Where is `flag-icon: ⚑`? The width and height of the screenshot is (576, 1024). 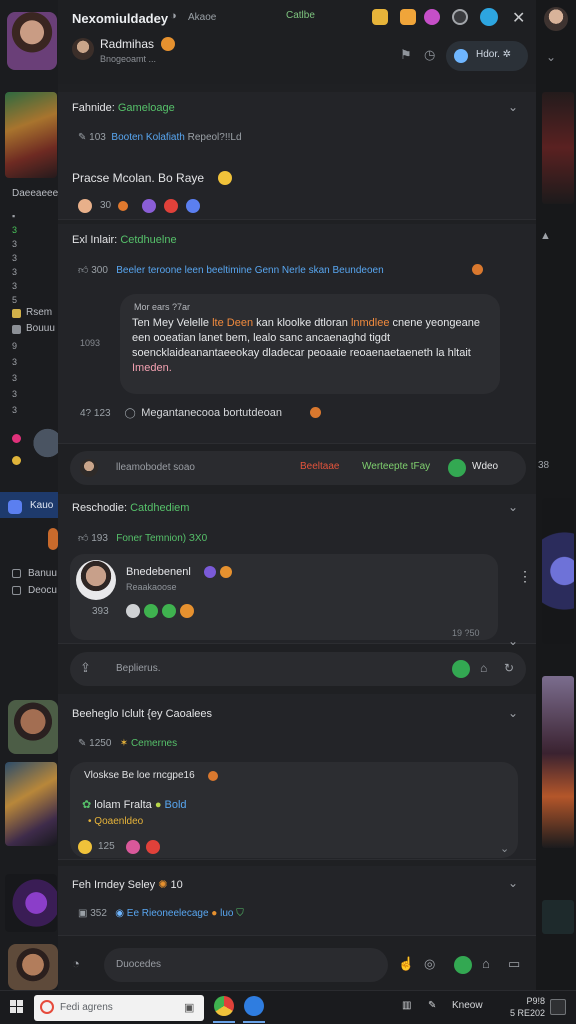
flag-icon: ⚑ is located at coordinates (406, 55).